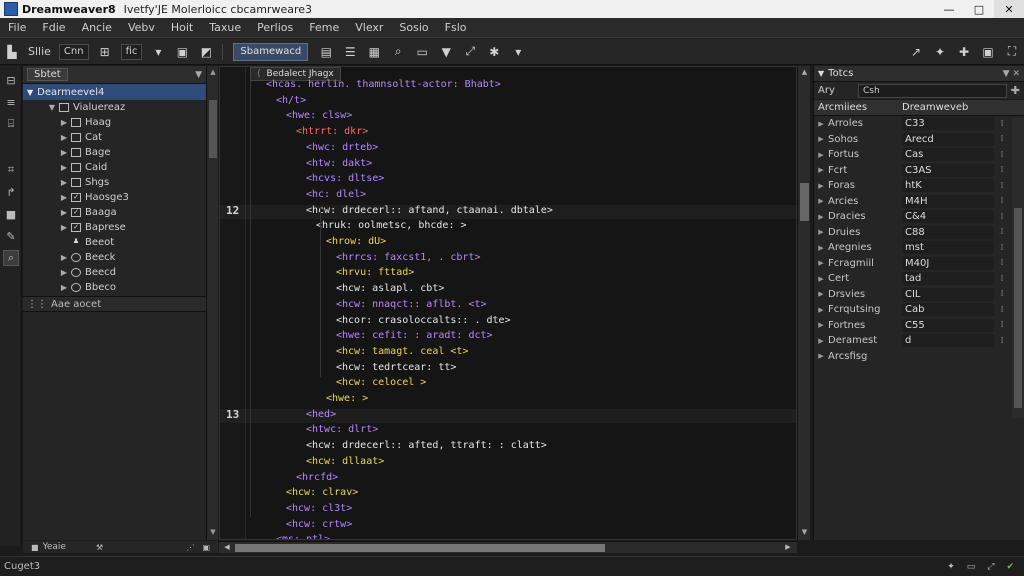 The height and width of the screenshot is (576, 1024). I want to click on properties-search-input: Csh, so click(932, 90).